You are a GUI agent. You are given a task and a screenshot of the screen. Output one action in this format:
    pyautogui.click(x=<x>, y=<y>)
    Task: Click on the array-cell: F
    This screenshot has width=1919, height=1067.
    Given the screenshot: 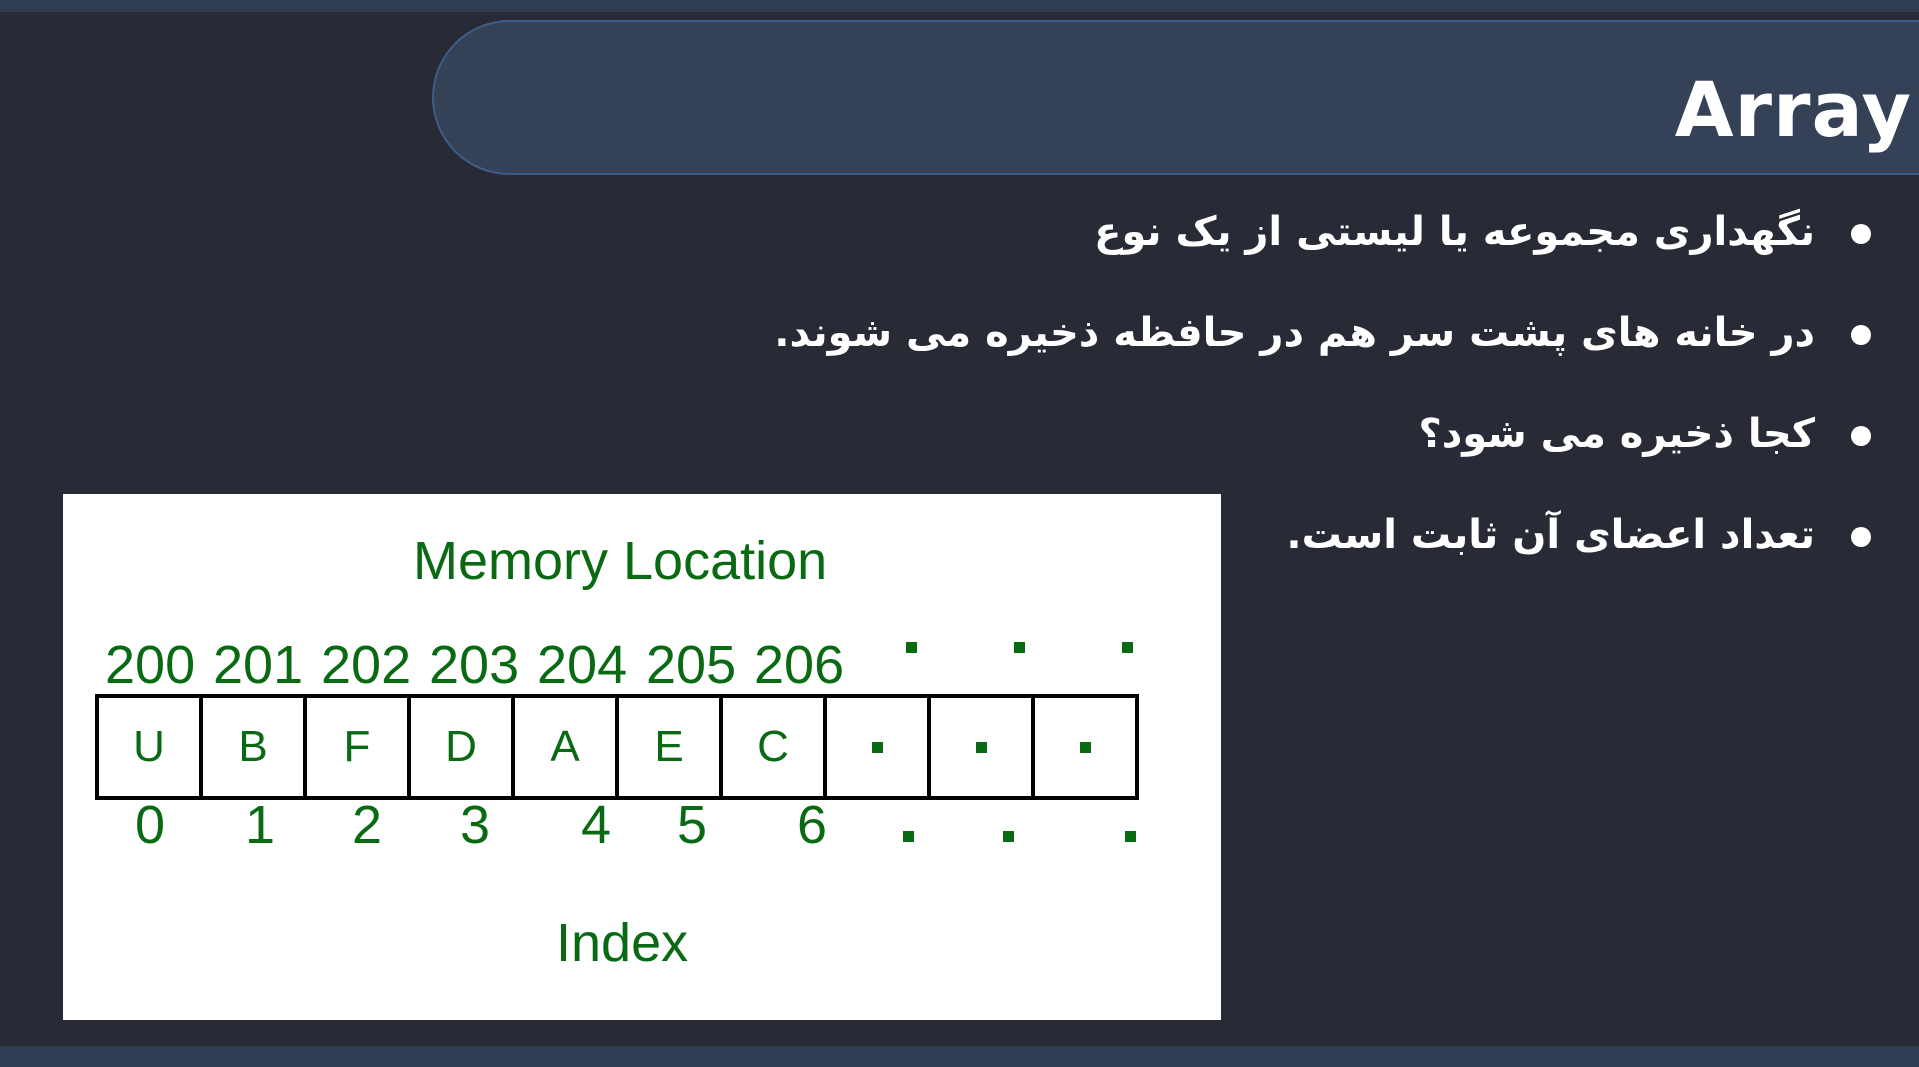 What is the action you would take?
    pyautogui.click(x=357, y=747)
    